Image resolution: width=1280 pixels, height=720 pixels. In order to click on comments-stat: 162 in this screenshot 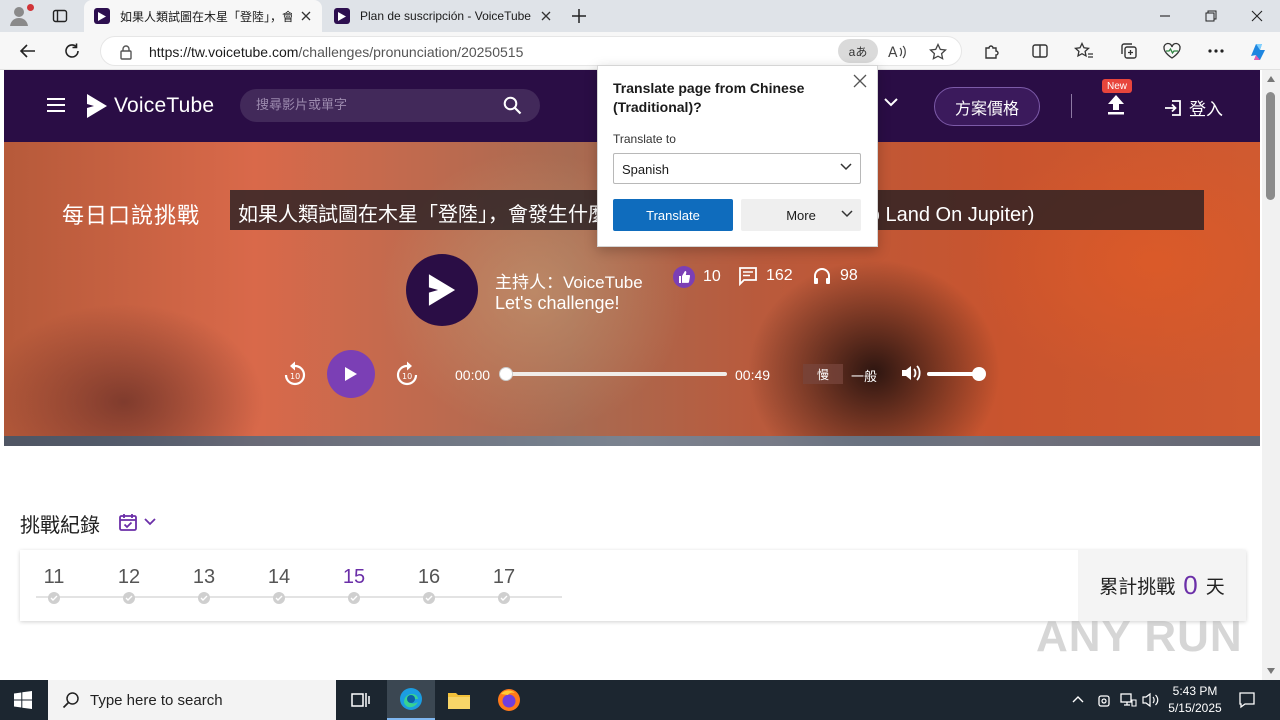, I will do `click(765, 276)`.